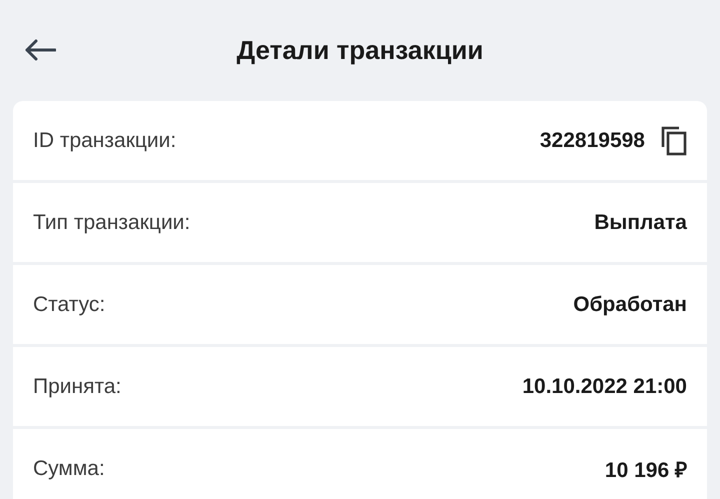  I want to click on page-title: Детали транзакции, so click(360, 50).